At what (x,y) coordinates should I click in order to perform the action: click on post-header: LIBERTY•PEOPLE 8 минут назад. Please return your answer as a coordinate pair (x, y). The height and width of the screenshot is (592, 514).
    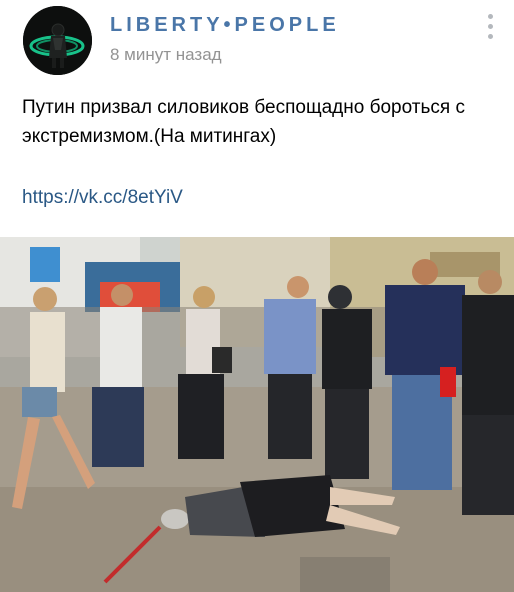
    Looking at the image, I should click on (257, 42).